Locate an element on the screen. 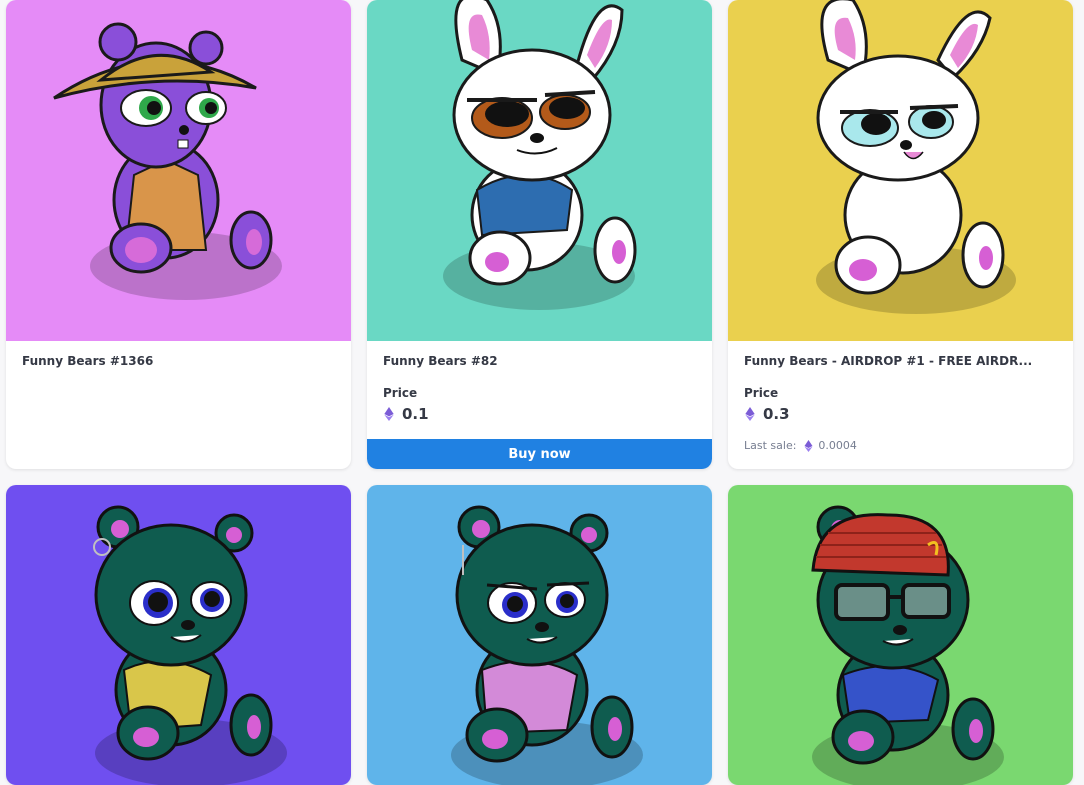 Image resolution: width=1084 pixels, height=785 pixels. last-sale-label: Last sale: is located at coordinates (770, 445).